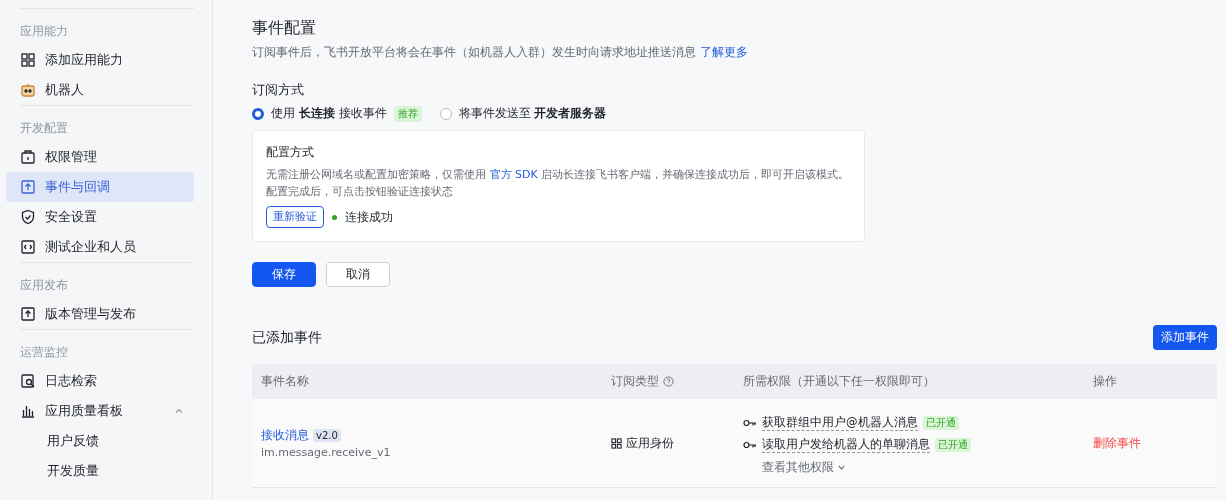 The width and height of the screenshot is (1226, 500). What do you see at coordinates (28, 157) in the screenshot?
I see `briefcase-icon` at bounding box center [28, 157].